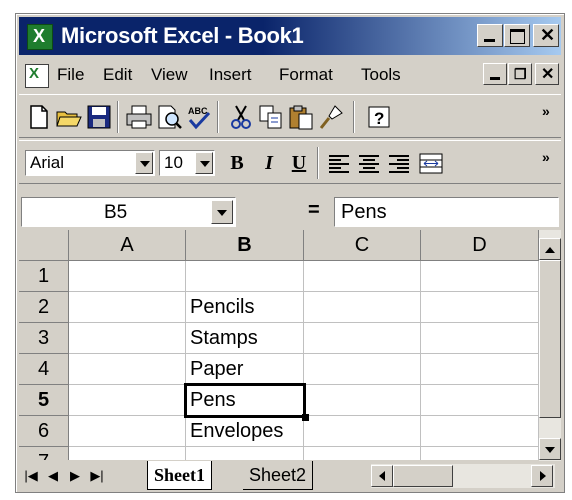 The width and height of the screenshot is (572, 500). I want to click on print-preview-icon, so click(169, 117).